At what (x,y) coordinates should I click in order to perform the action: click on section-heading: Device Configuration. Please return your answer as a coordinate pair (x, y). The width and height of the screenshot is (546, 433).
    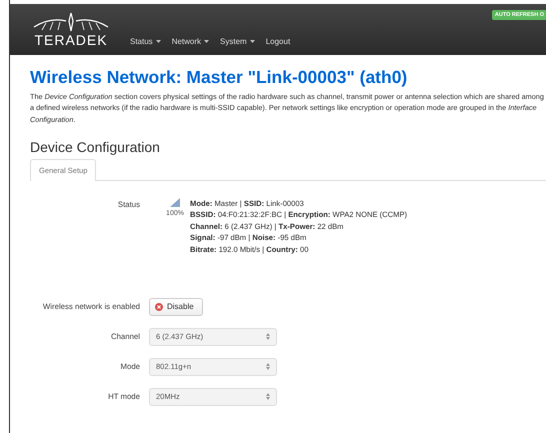
    Looking at the image, I should click on (95, 146).